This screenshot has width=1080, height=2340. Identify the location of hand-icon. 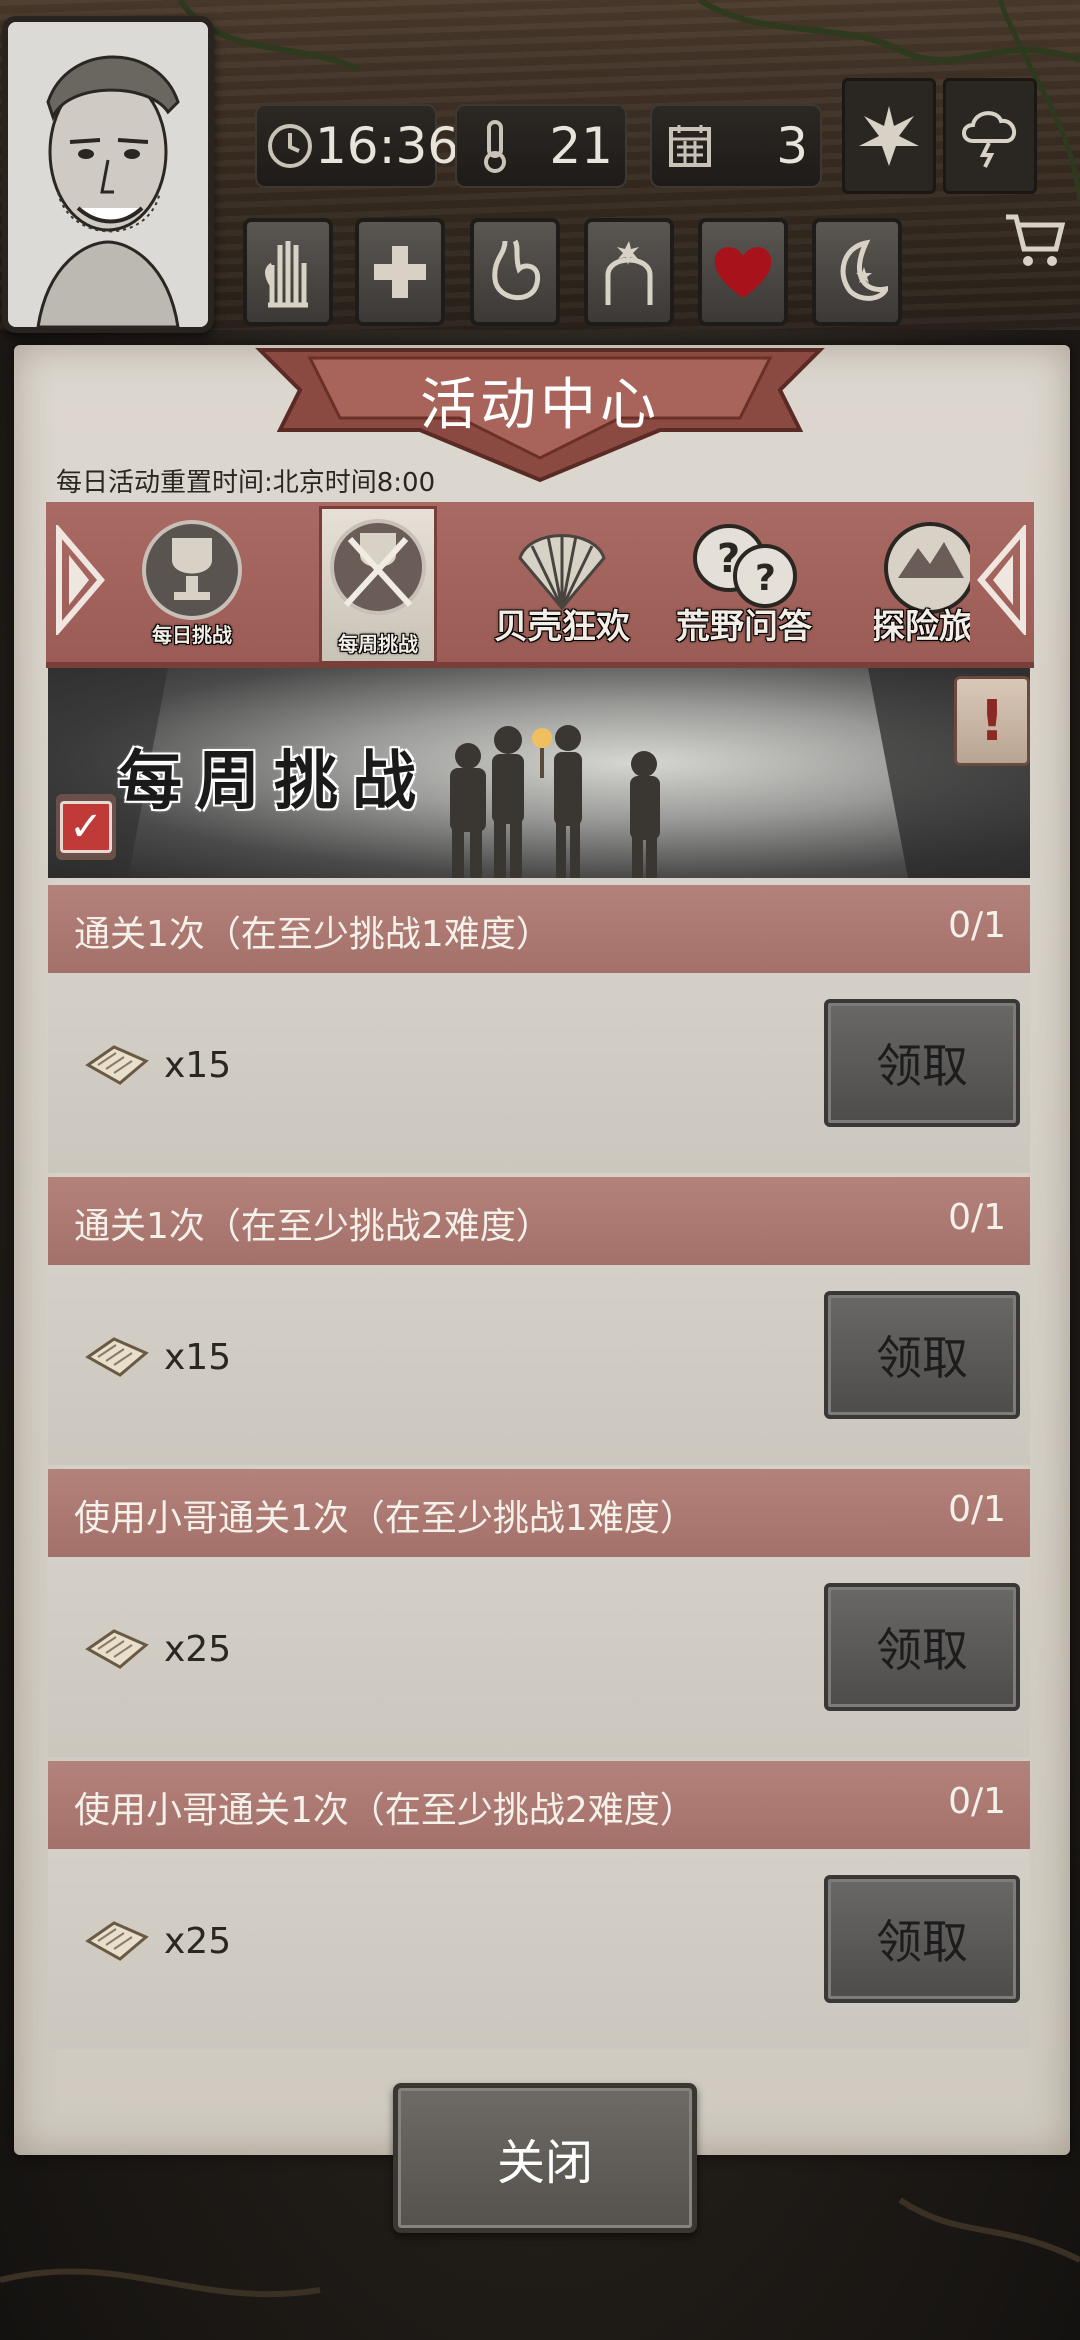
(286, 274).